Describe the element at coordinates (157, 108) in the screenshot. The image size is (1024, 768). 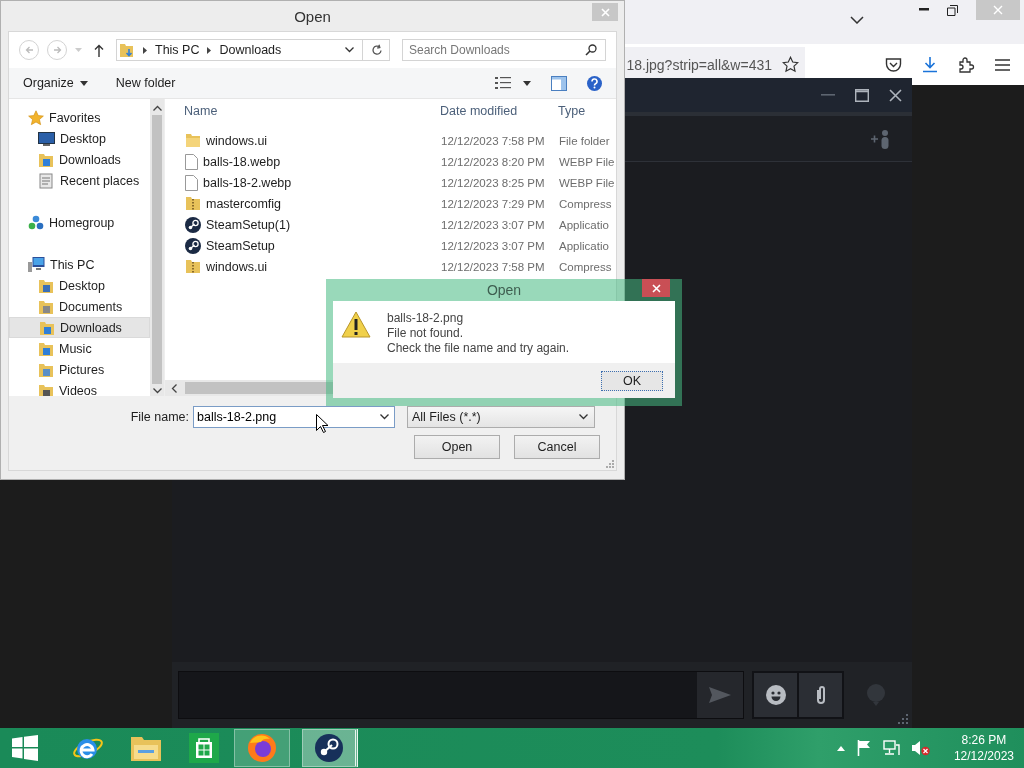
I see `chevron-up-icon` at that location.